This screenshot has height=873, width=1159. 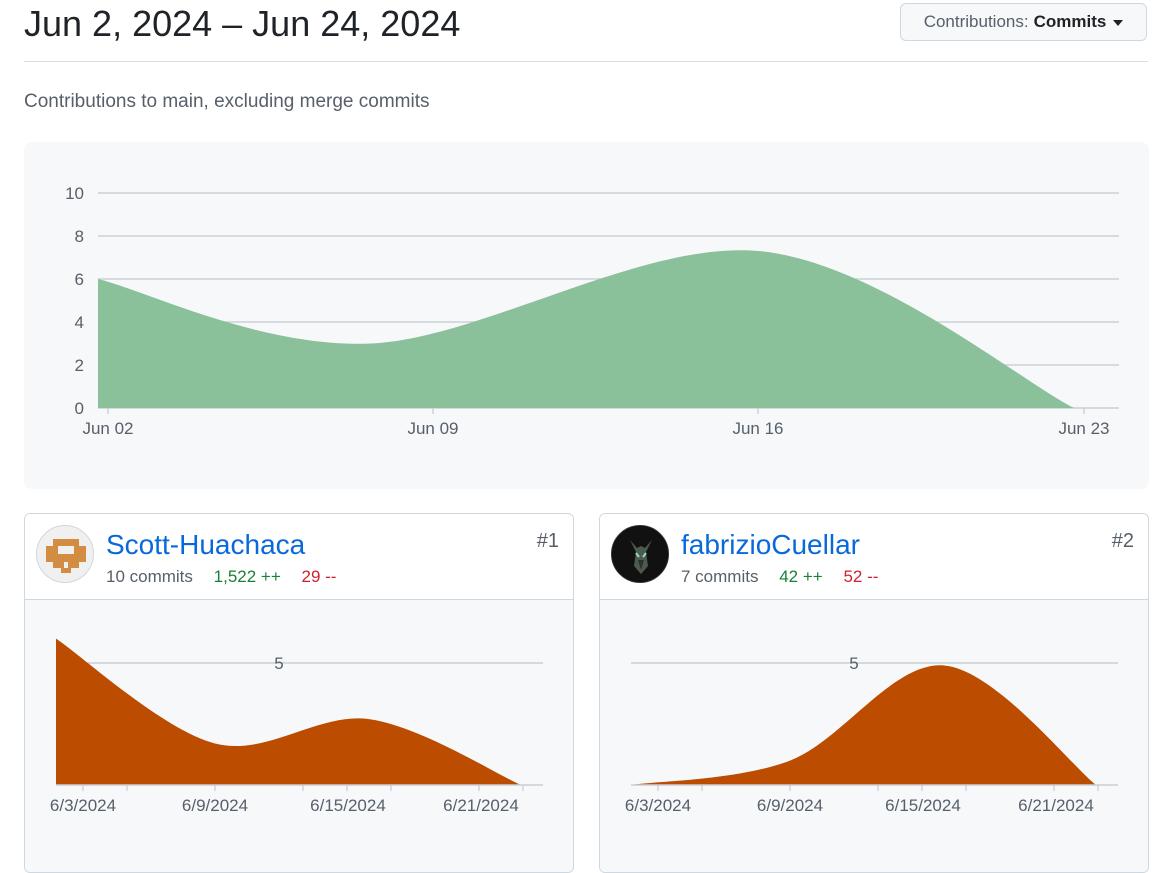 I want to click on contributor-name-link: Scott-Huachaca, so click(x=205, y=545).